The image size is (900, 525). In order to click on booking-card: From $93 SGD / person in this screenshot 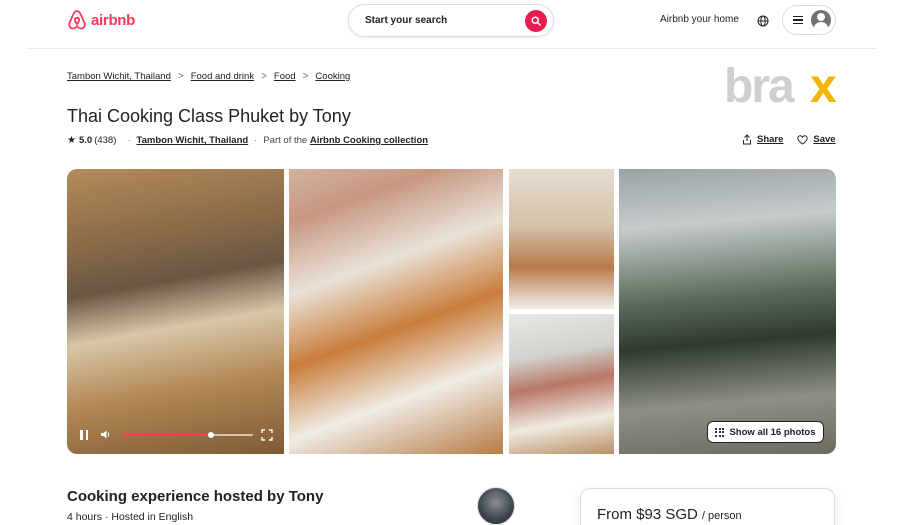, I will do `click(707, 506)`.